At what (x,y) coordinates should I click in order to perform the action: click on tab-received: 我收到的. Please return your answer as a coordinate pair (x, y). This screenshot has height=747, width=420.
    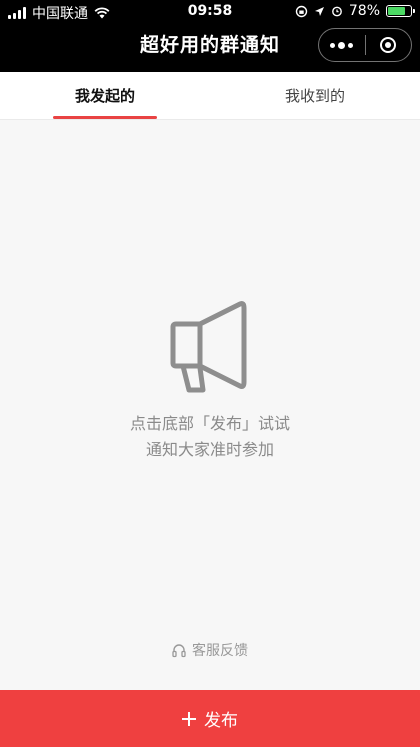
    Looking at the image, I should click on (315, 96).